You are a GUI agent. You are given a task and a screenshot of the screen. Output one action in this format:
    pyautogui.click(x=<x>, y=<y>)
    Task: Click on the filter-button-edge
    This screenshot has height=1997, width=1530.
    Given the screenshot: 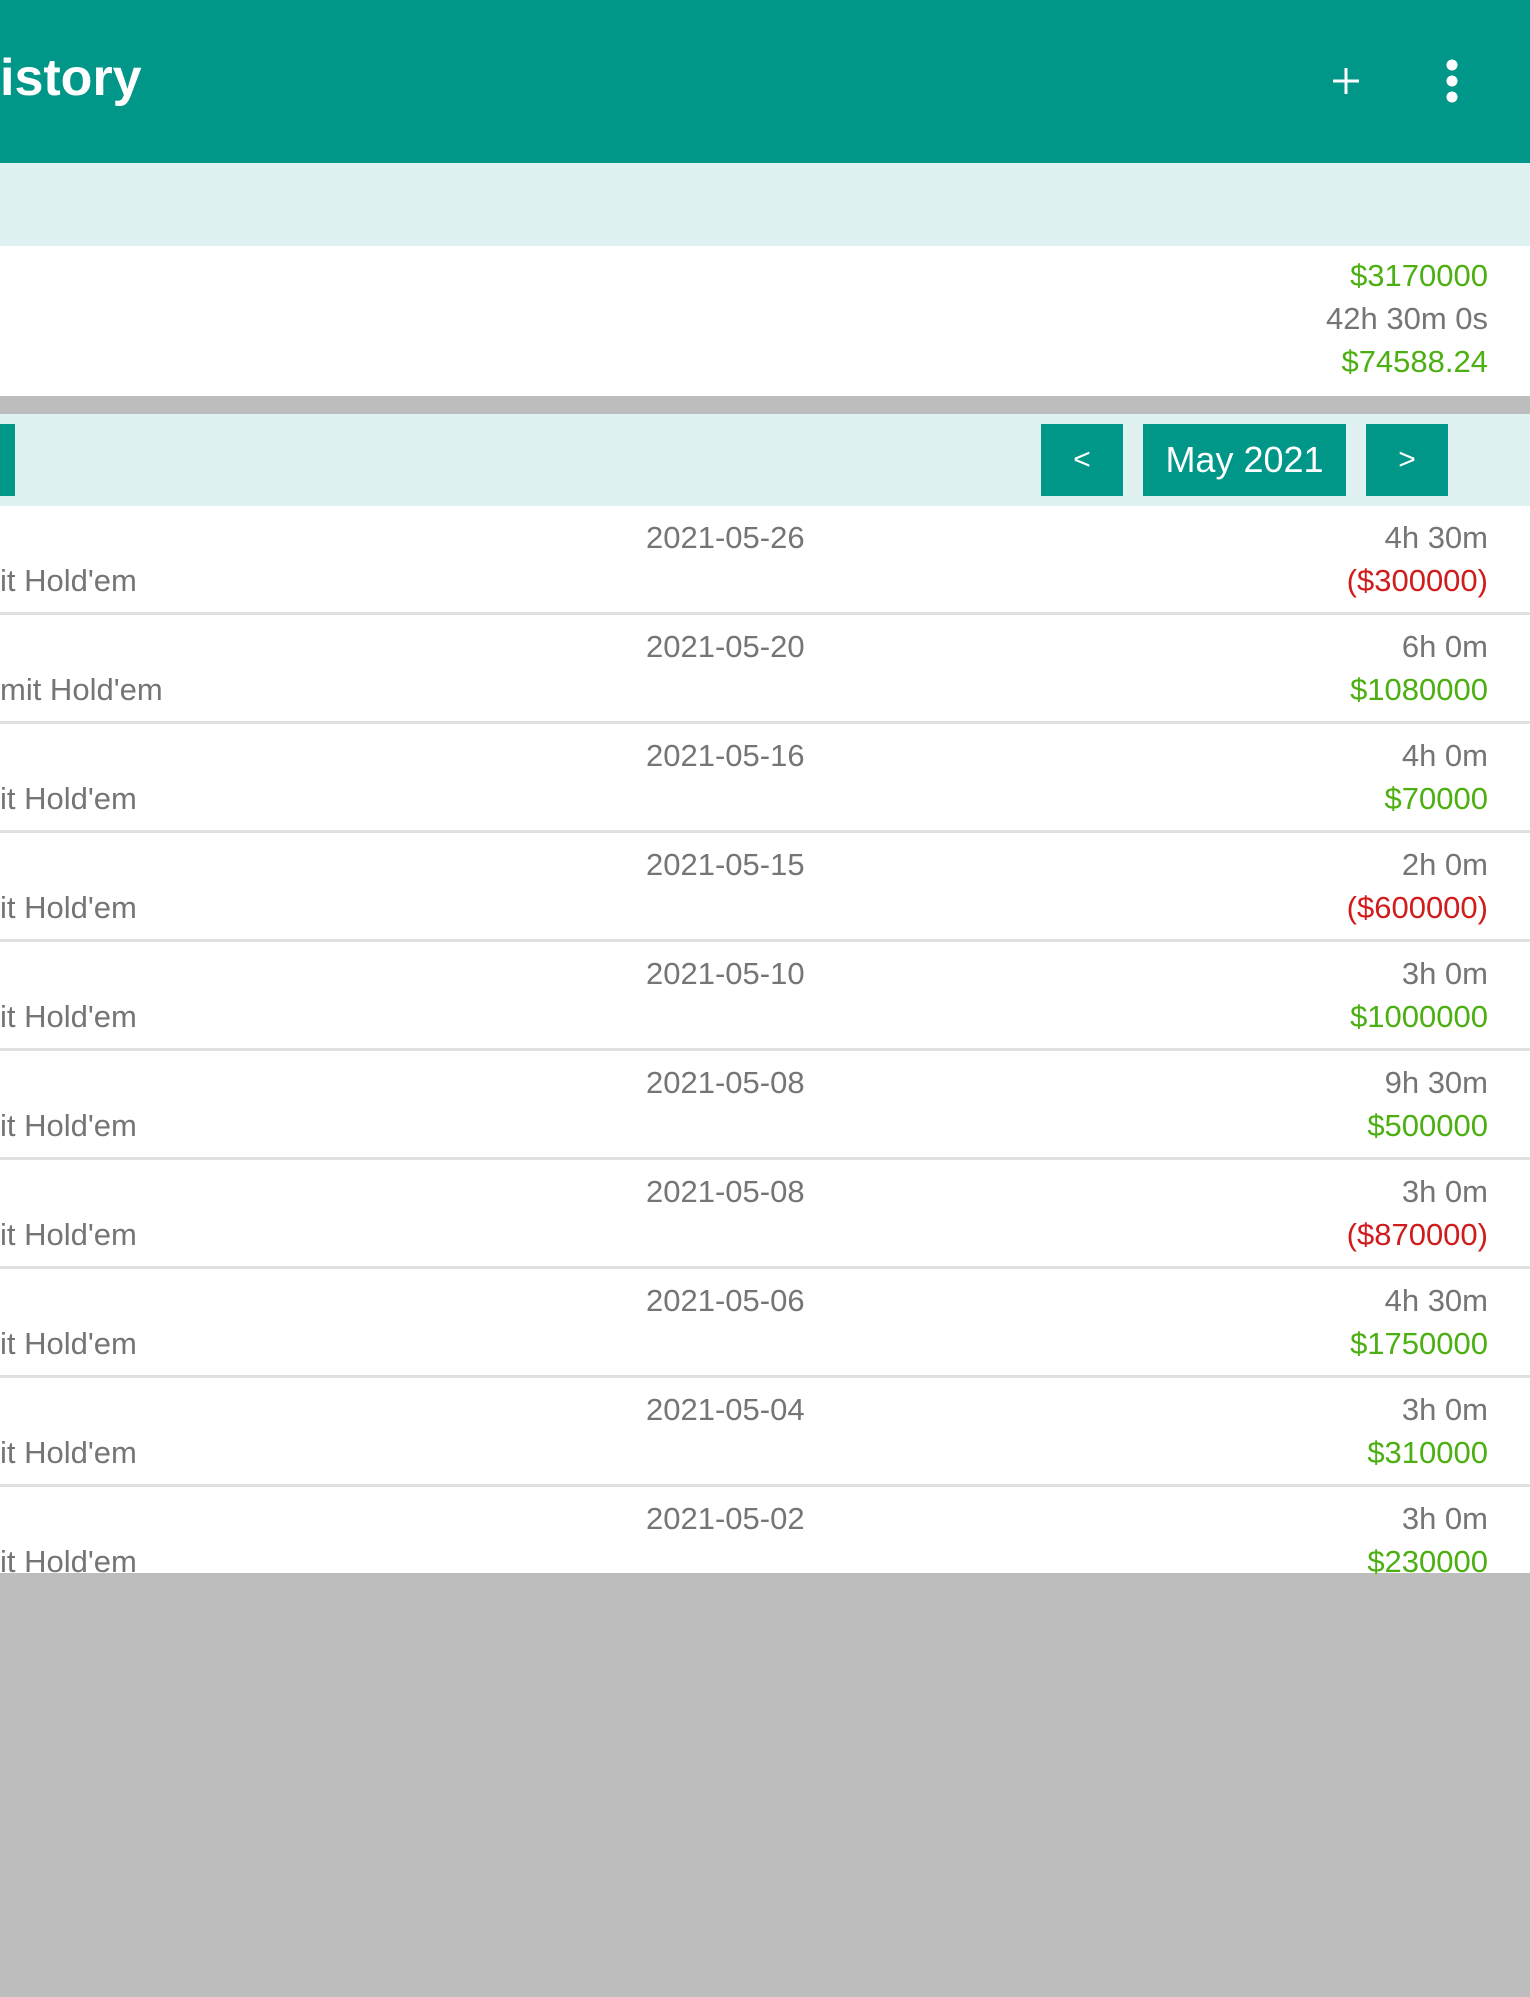 What is the action you would take?
    pyautogui.click(x=7, y=460)
    